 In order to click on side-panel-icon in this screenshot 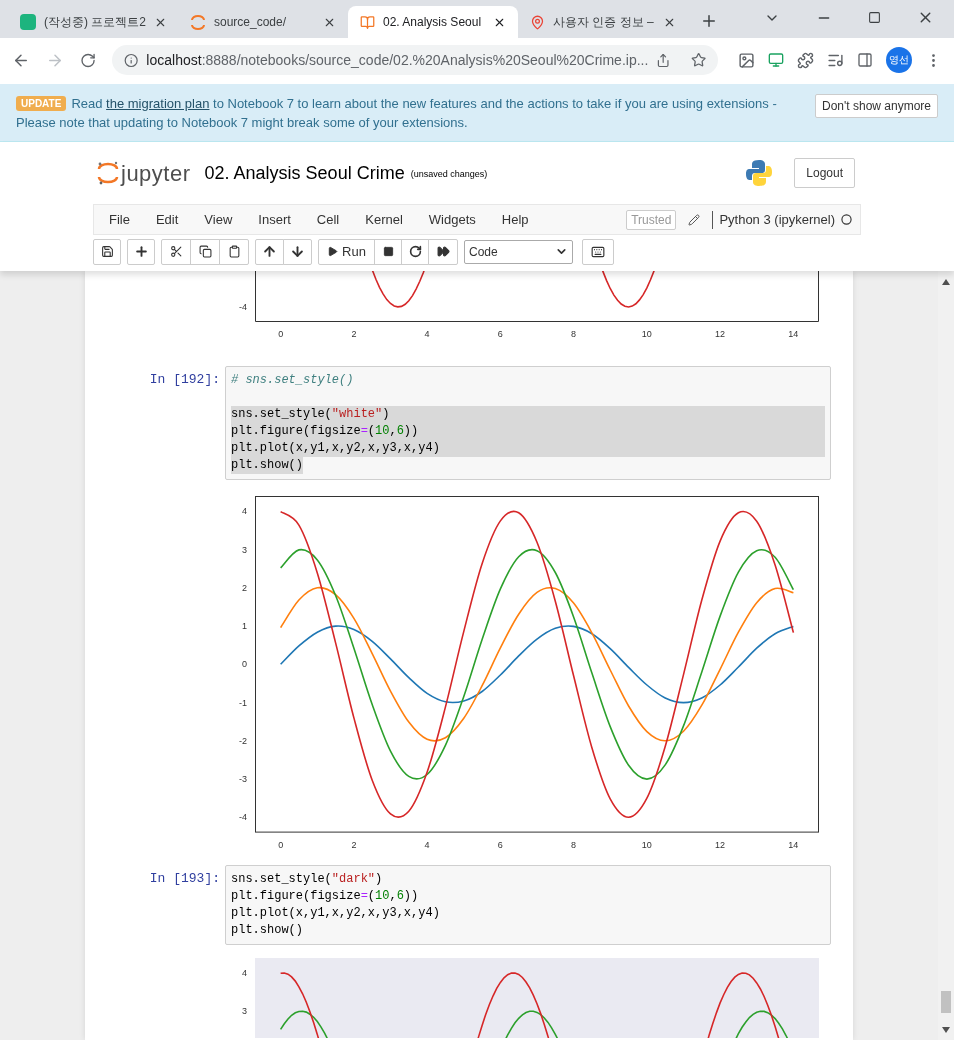, I will do `click(865, 60)`.